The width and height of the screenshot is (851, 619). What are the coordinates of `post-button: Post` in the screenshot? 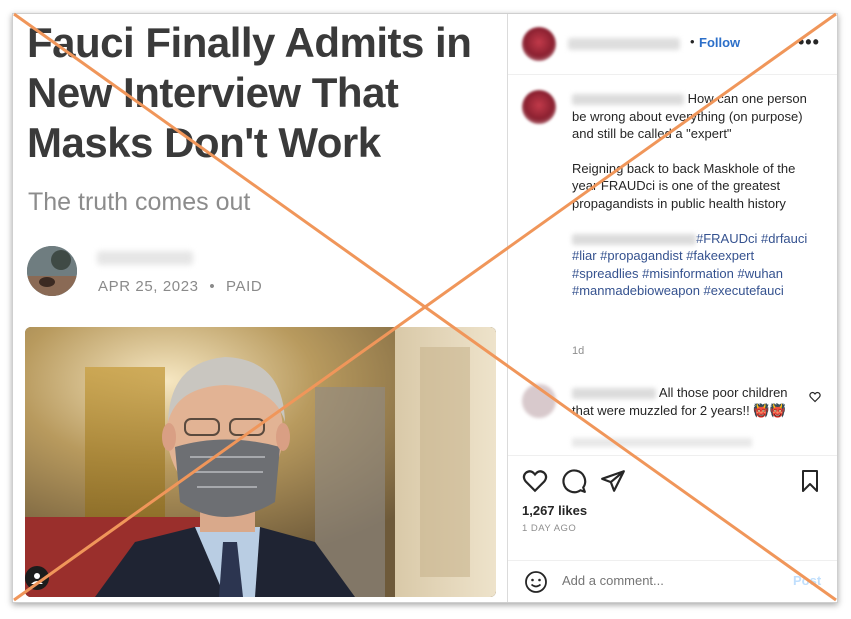 It's located at (807, 580).